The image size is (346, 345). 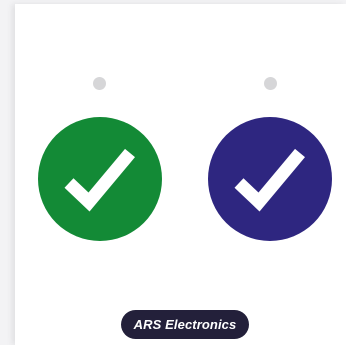 I want to click on brand-label: ARS Electronics, so click(x=185, y=324).